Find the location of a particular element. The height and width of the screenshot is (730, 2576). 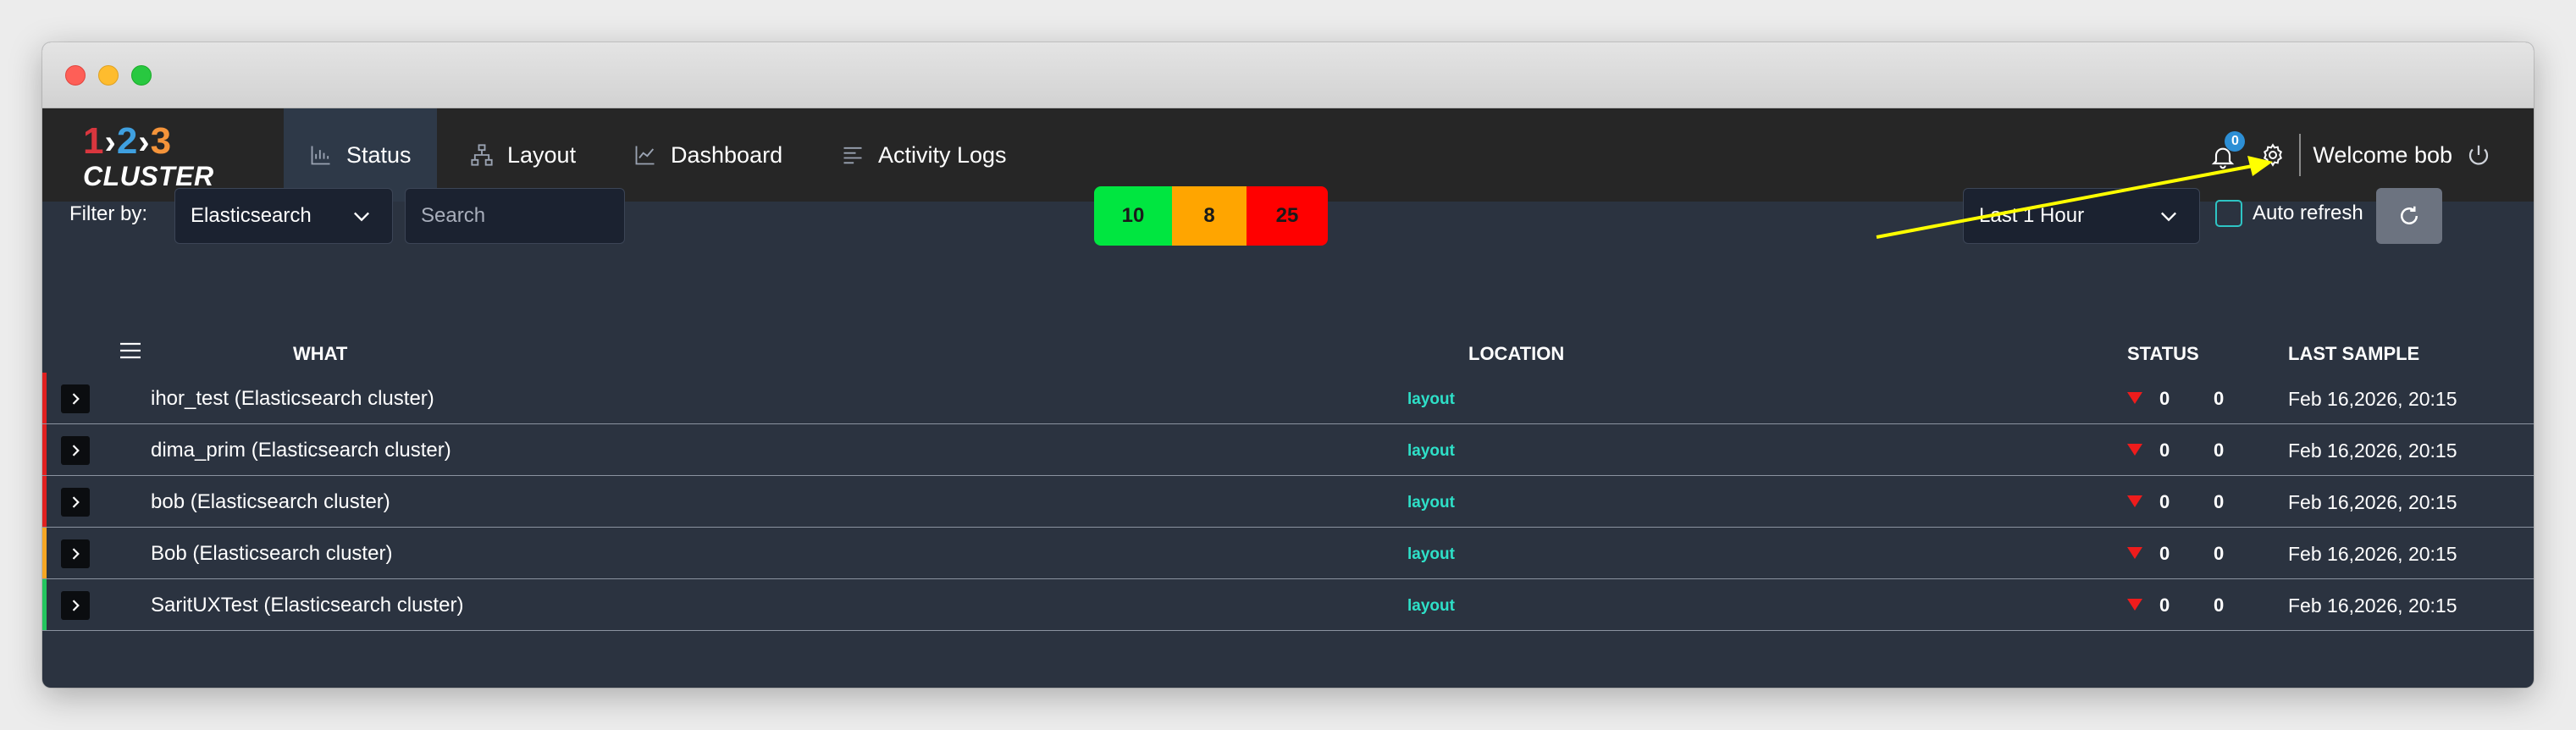

logo-digit-3: 3 is located at coordinates (161, 141).